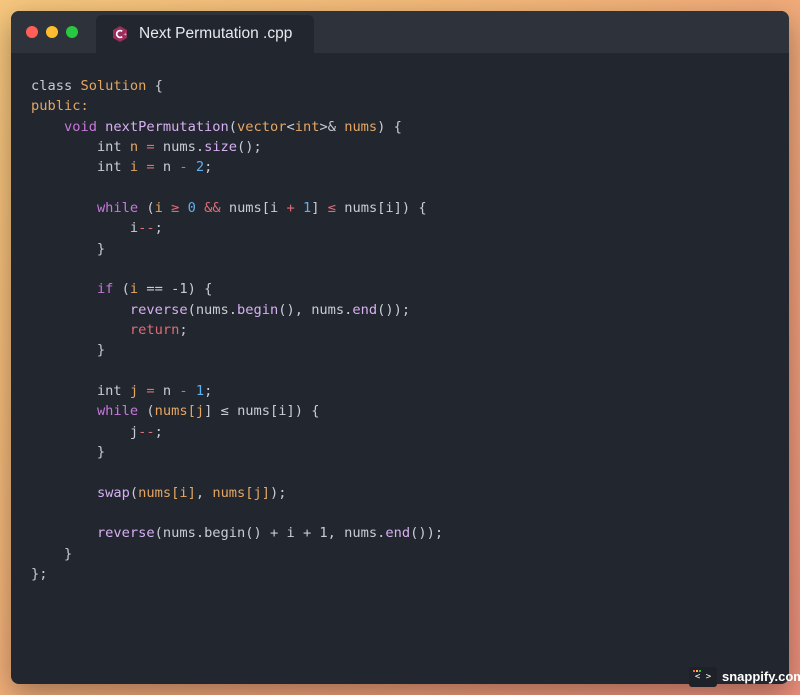 This screenshot has width=800, height=695. I want to click on code-line: int i = n - 2;, so click(237, 167).